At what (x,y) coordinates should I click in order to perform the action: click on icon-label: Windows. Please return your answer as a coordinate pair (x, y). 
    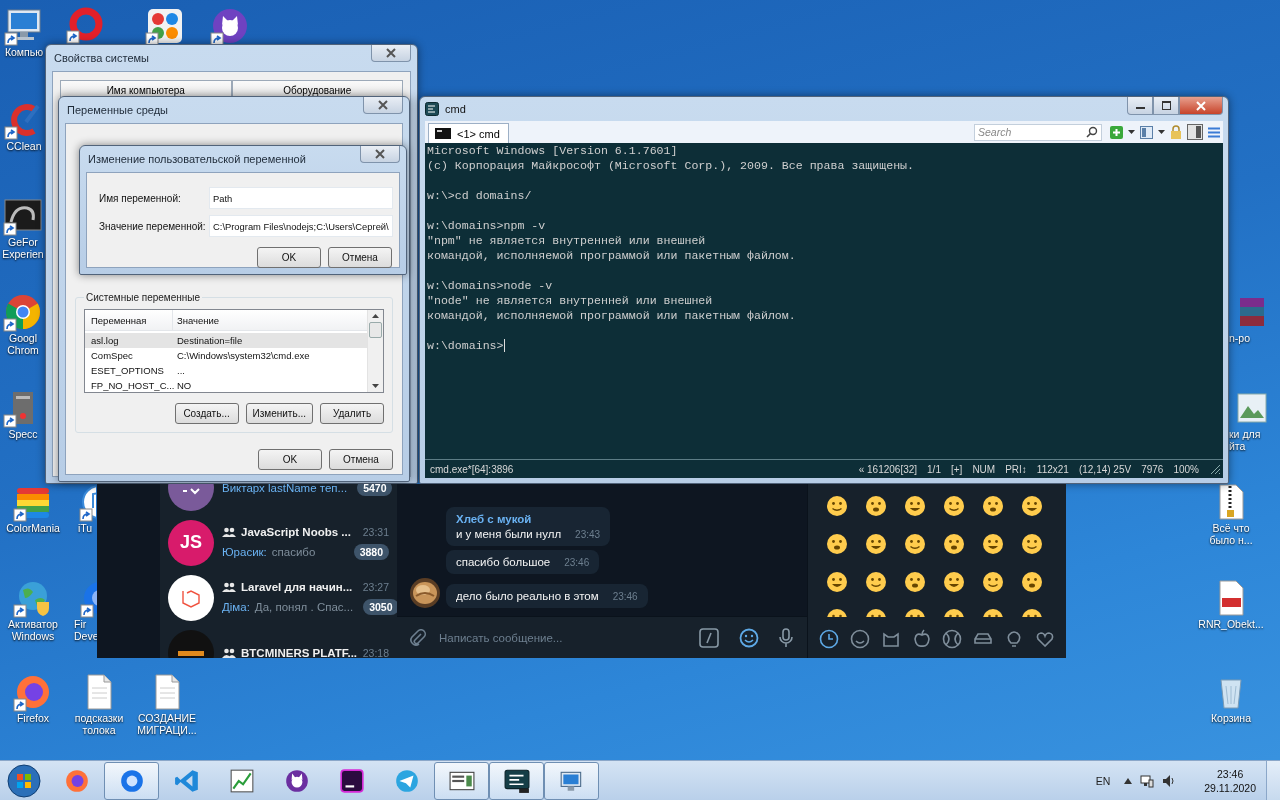
    Looking at the image, I should click on (33, 636).